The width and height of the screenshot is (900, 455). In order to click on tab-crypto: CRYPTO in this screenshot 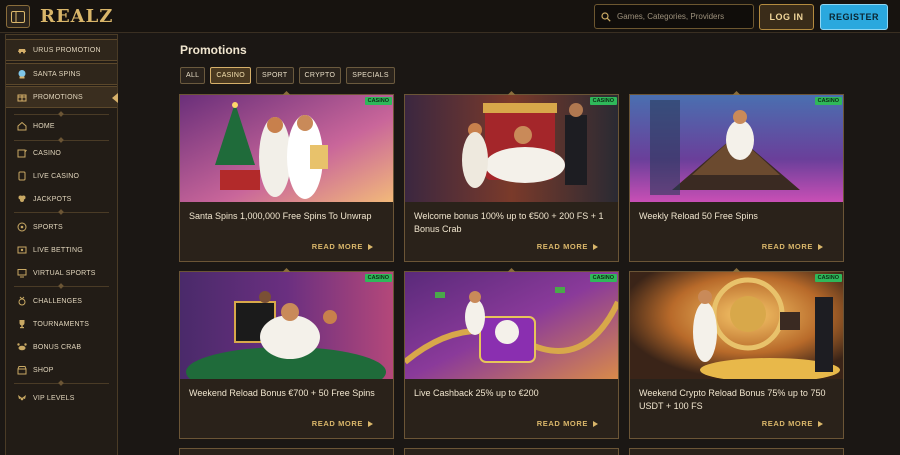, I will do `click(320, 75)`.